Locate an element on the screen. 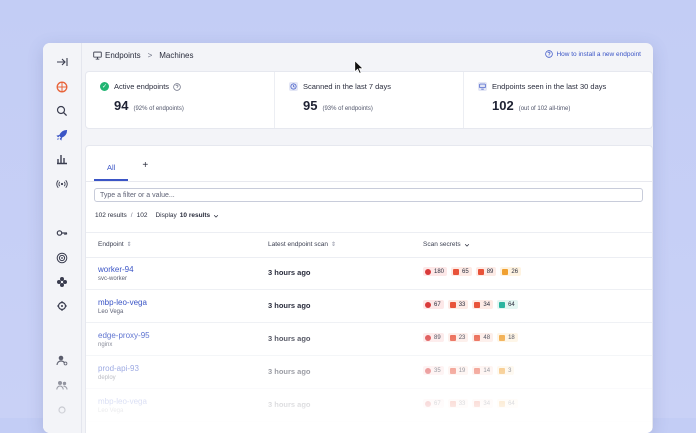  mouse-cursor-icon is located at coordinates (358, 67).